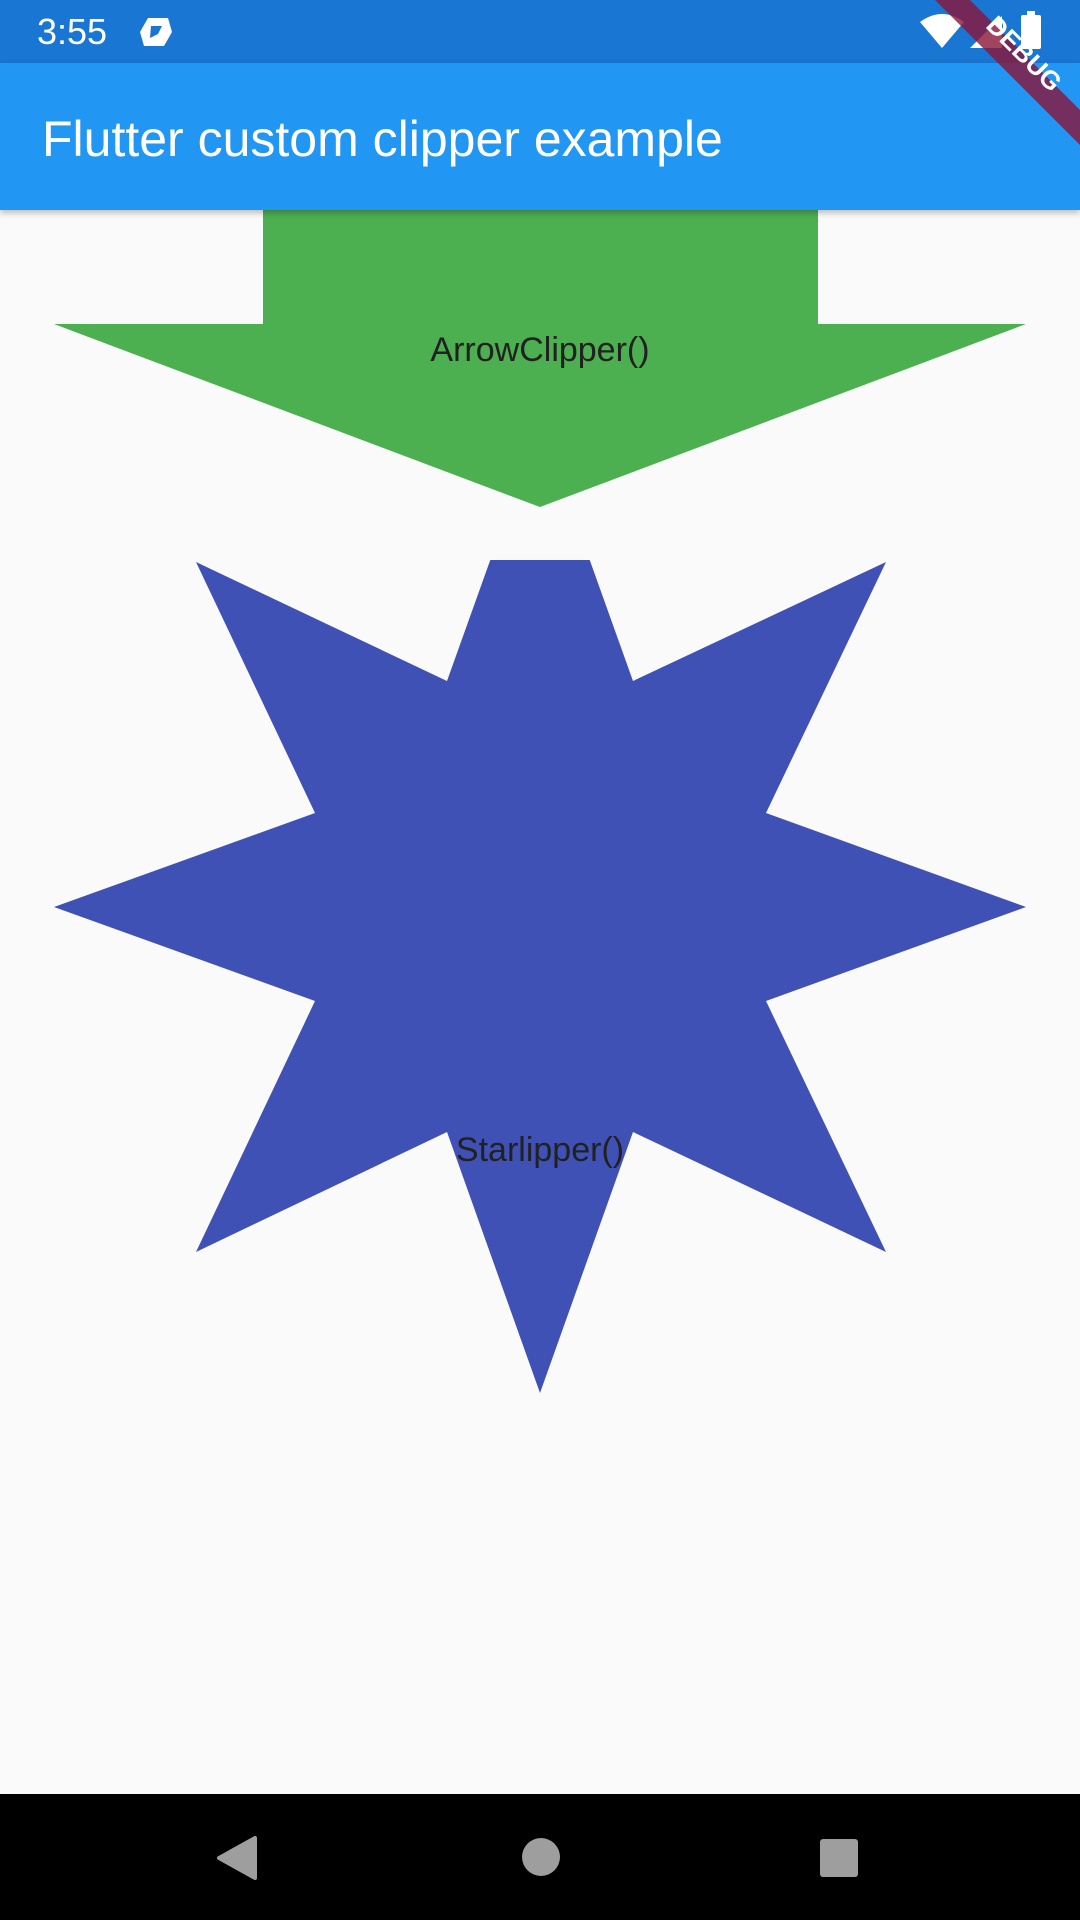  Describe the element at coordinates (540, 1150) in the screenshot. I see `star-clipper-label: Starlipper()` at that location.